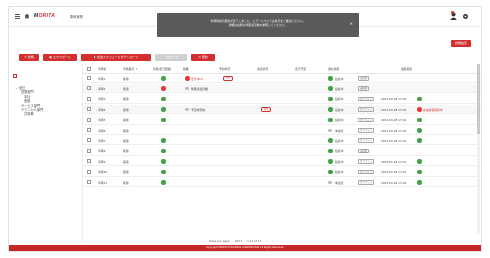  I want to click on table-row: 車両10 乗用 接続中 オフライン 2023-03-28 17:04, so click(282, 172).